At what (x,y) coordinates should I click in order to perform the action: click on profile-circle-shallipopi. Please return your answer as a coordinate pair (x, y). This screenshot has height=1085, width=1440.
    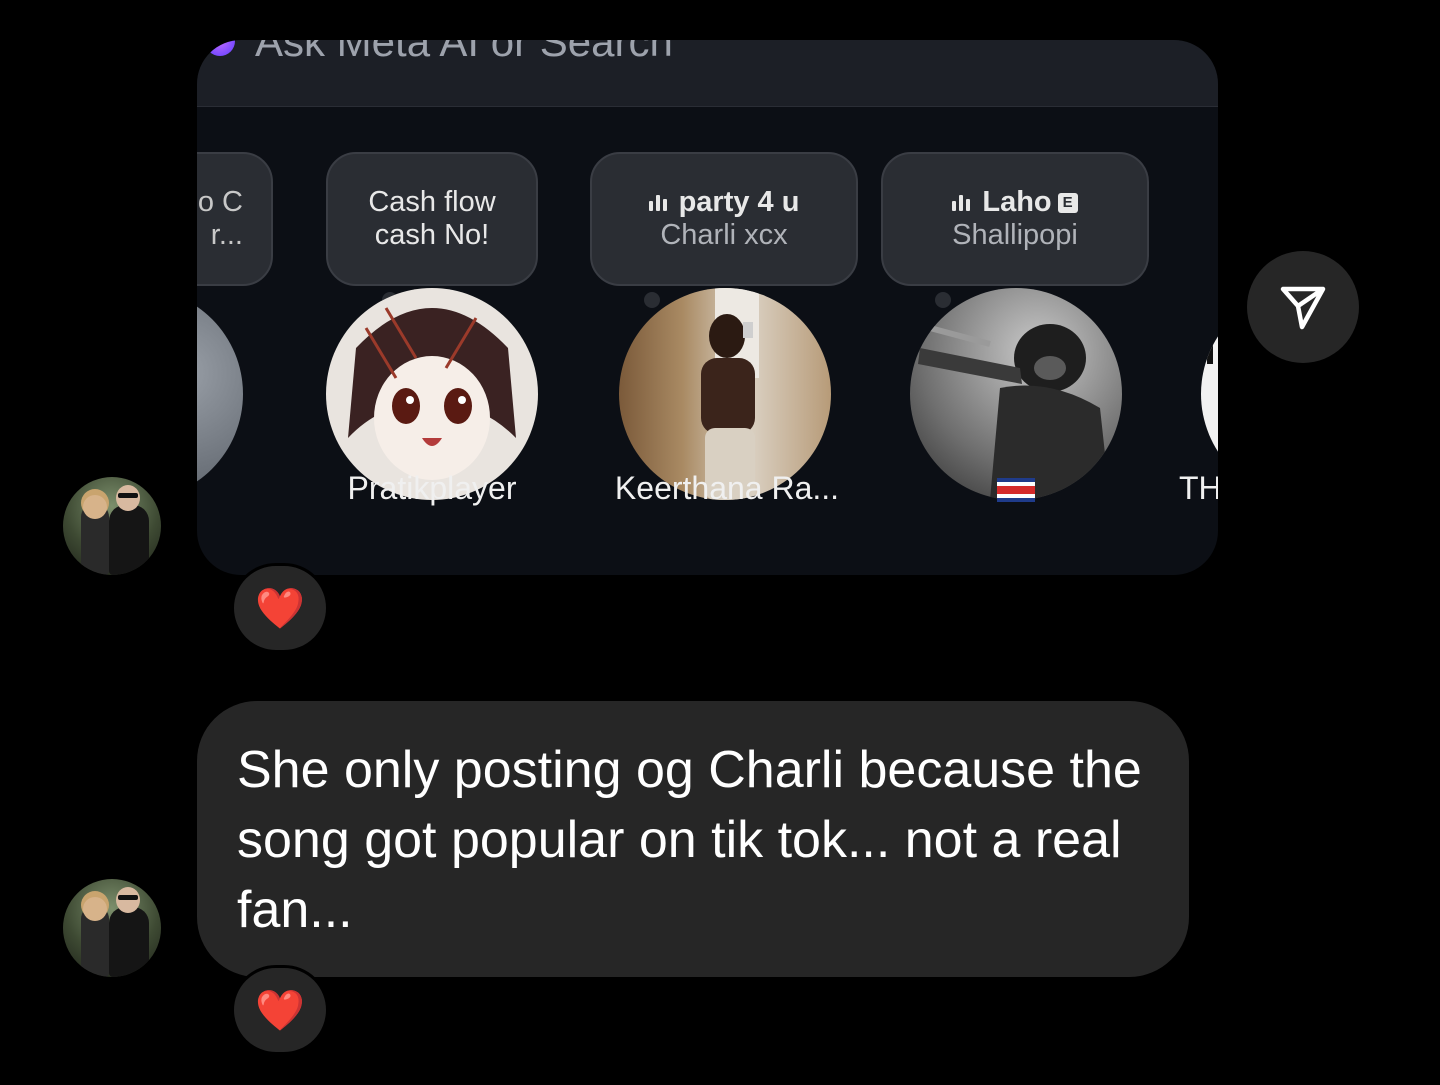
    Looking at the image, I should click on (1016, 394).